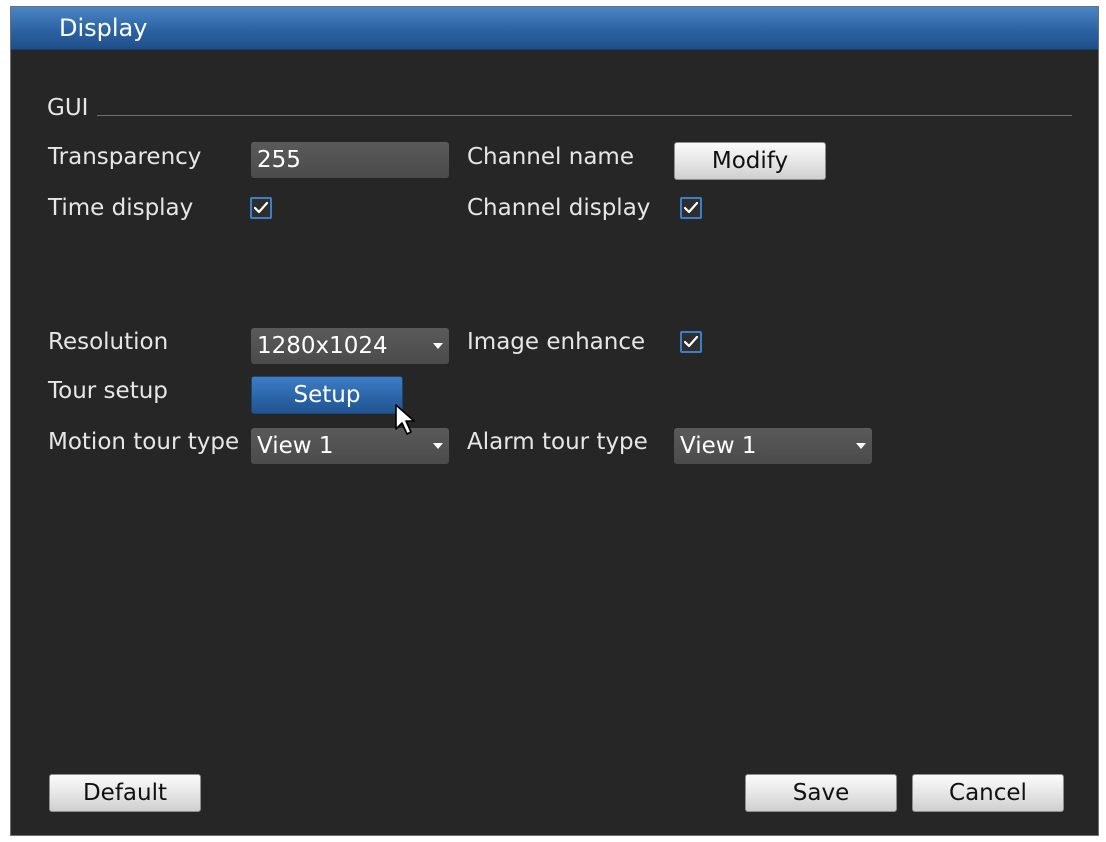 This screenshot has width=1106, height=842. I want to click on channel-display-label: Channel display, so click(559, 208).